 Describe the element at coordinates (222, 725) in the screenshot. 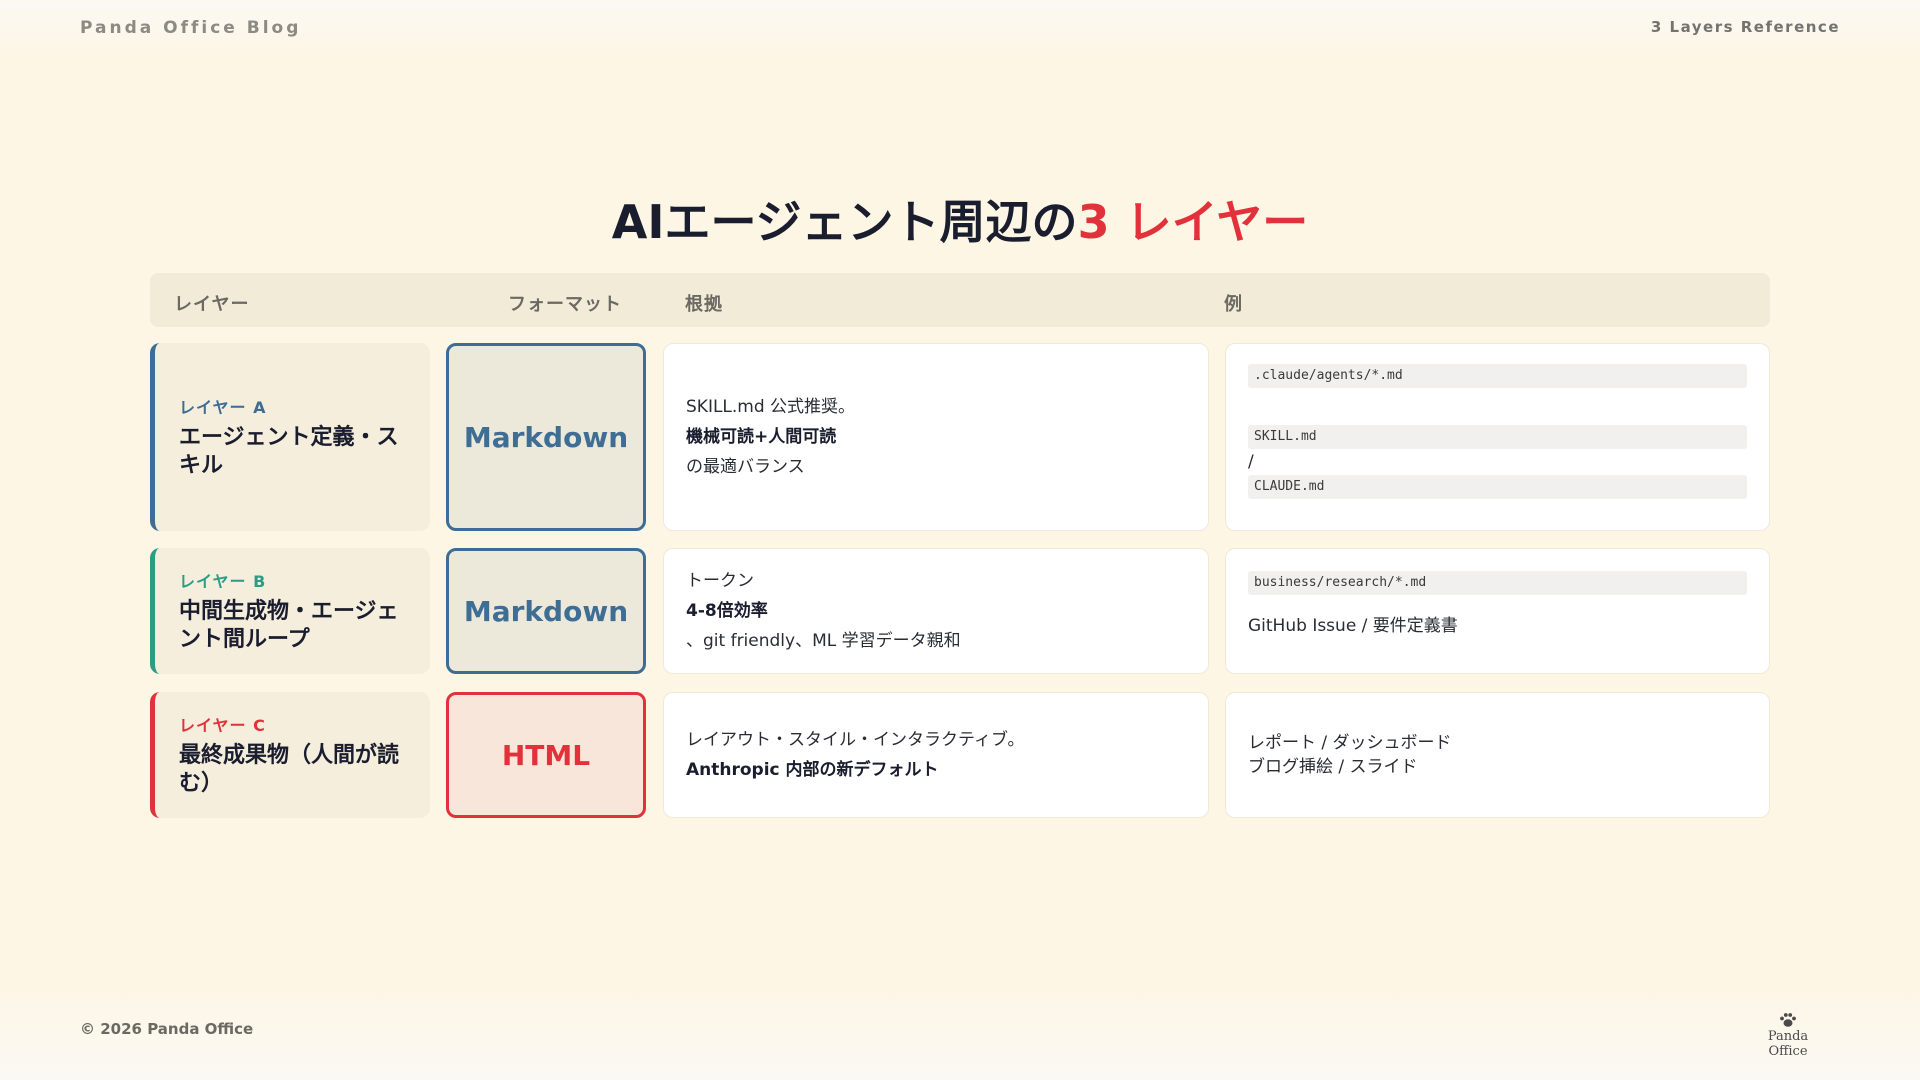

I see `layer-tag: レイヤー C` at that location.